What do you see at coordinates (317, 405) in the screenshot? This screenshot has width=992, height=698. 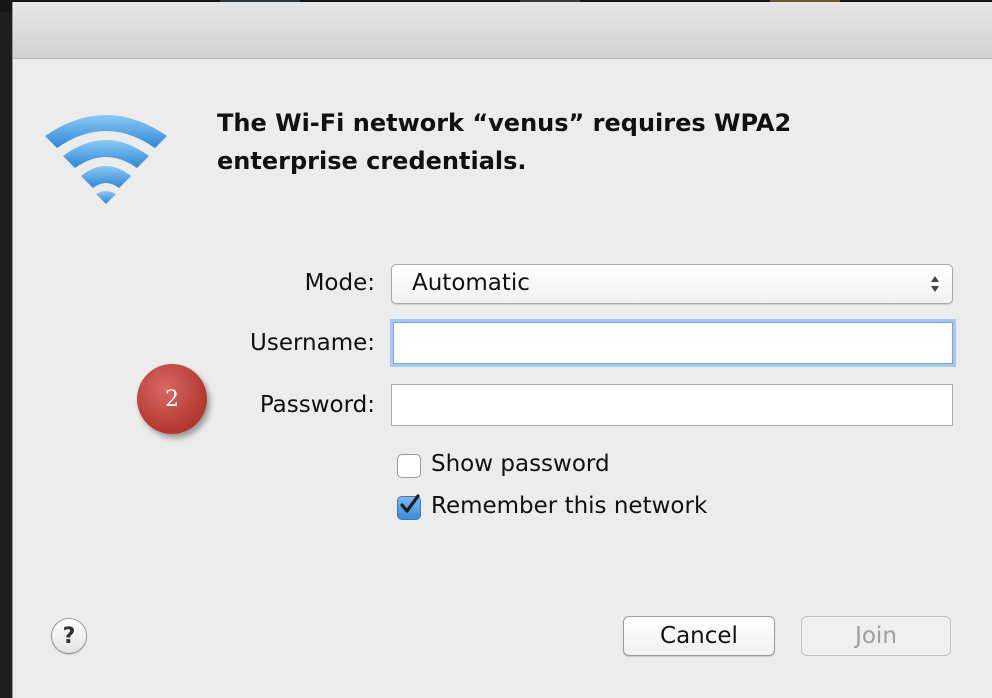 I see `password-label: Password:` at bounding box center [317, 405].